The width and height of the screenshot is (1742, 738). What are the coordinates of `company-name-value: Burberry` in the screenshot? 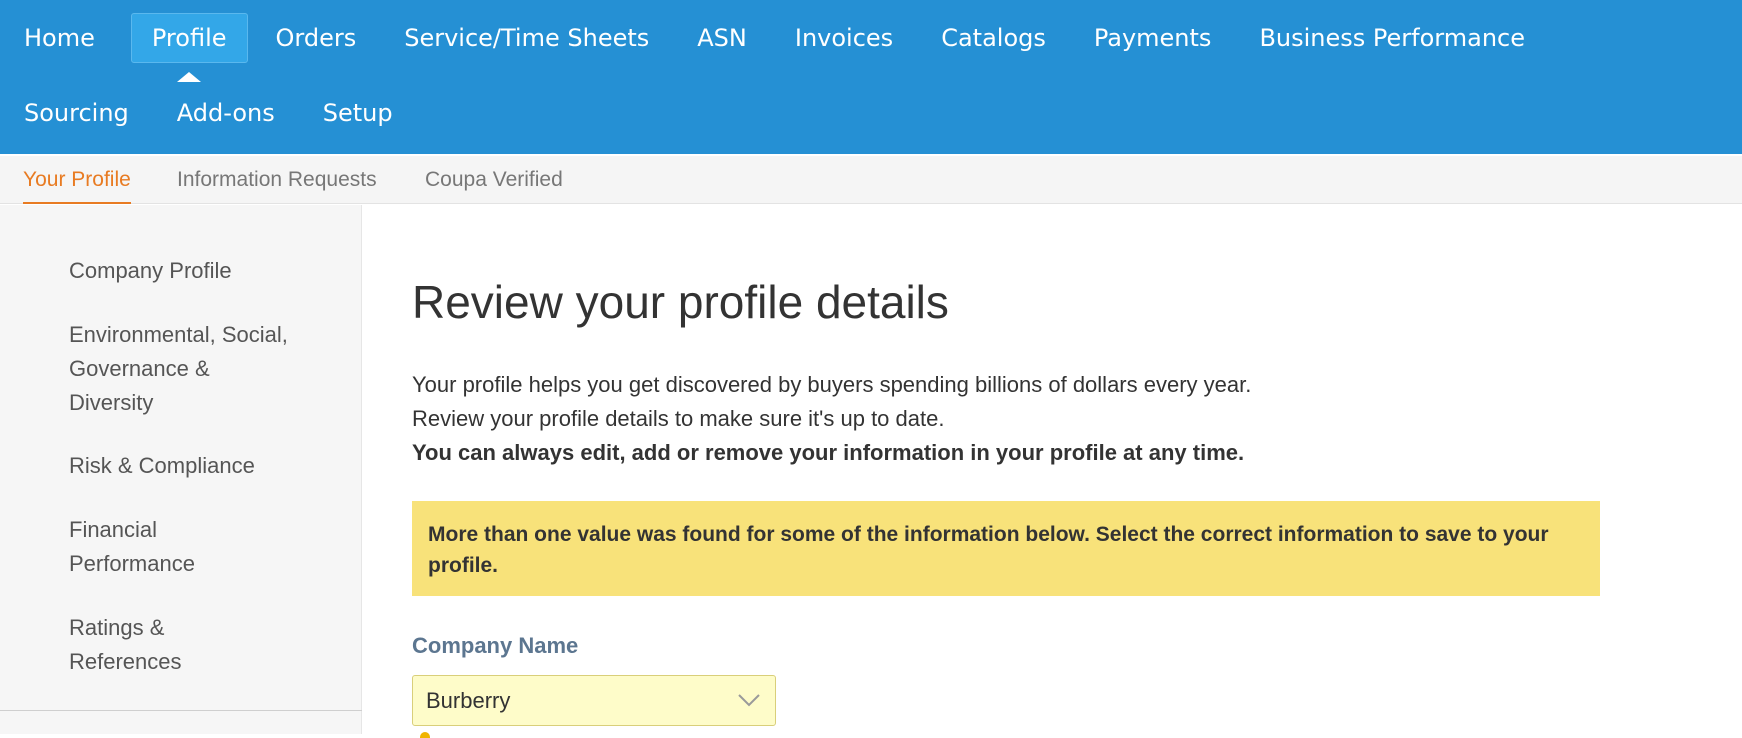 It's located at (468, 700).